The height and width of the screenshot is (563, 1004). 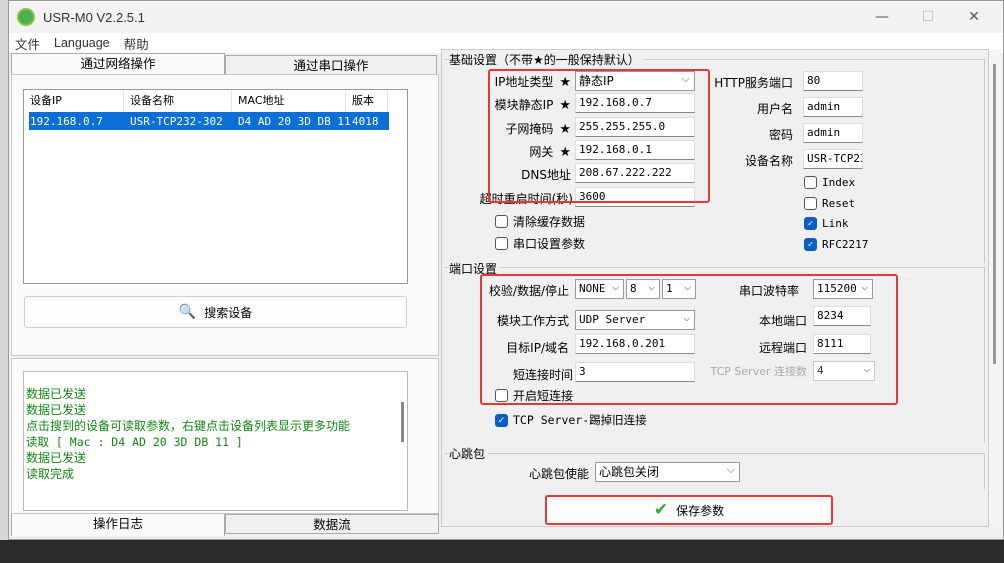 I want to click on http-port-label: HTTP服务端口, so click(x=753, y=83).